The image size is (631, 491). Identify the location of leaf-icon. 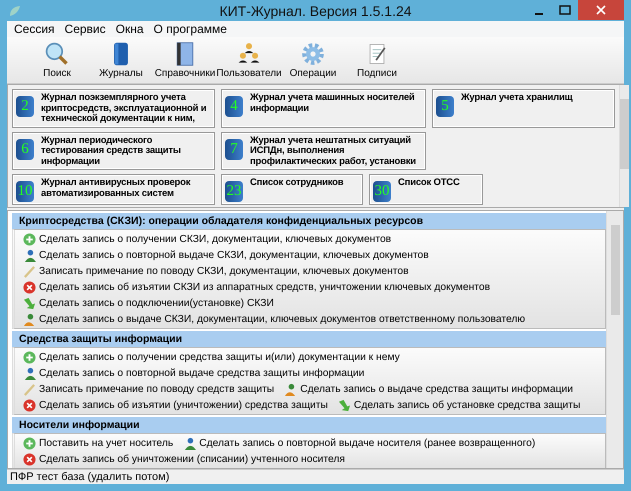
(15, 11).